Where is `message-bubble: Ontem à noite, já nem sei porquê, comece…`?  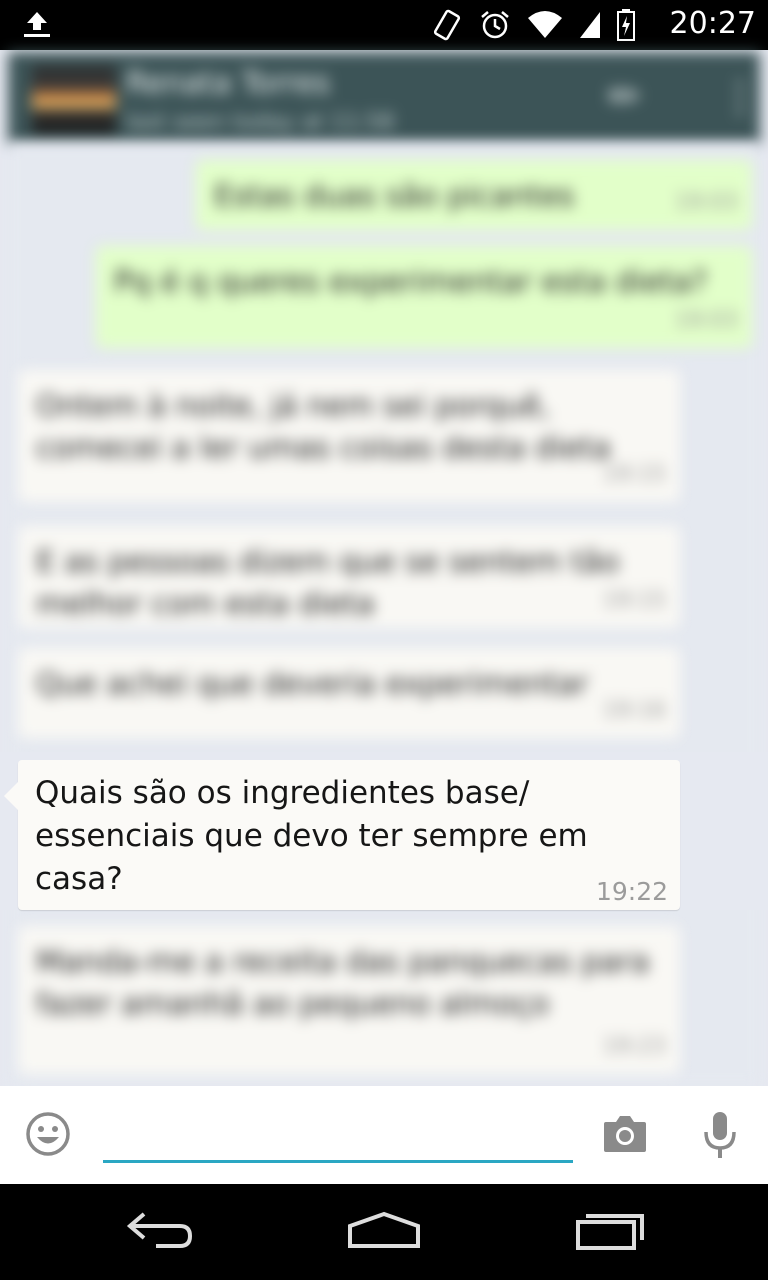 message-bubble: Ontem à noite, já nem sei porquê, comece… is located at coordinates (349, 436).